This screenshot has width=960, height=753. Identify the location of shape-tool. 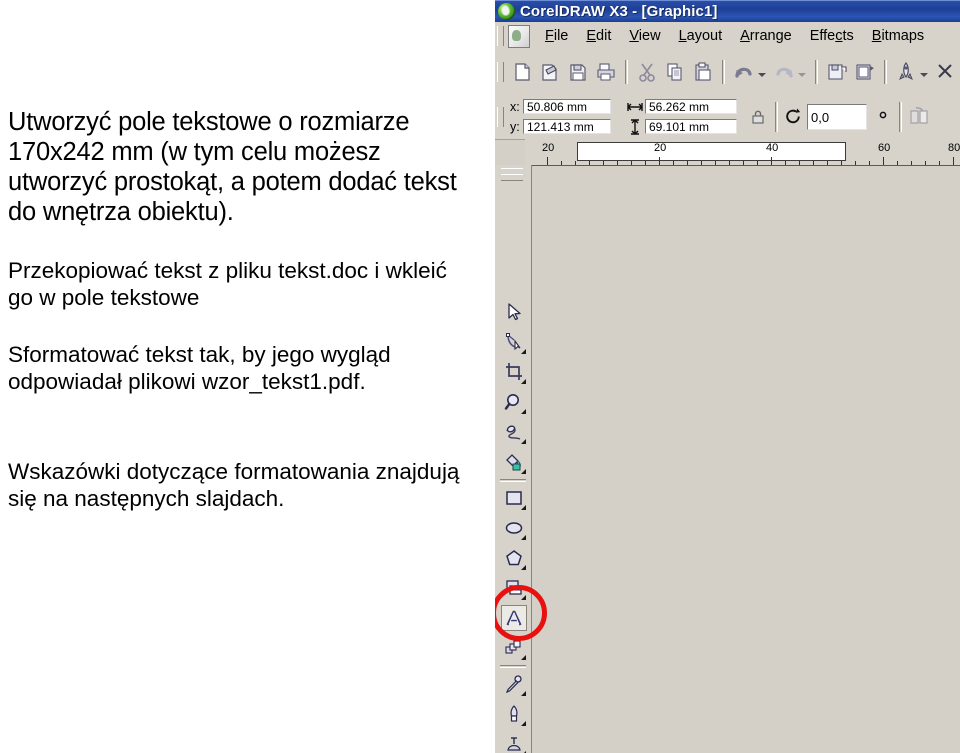
(514, 342).